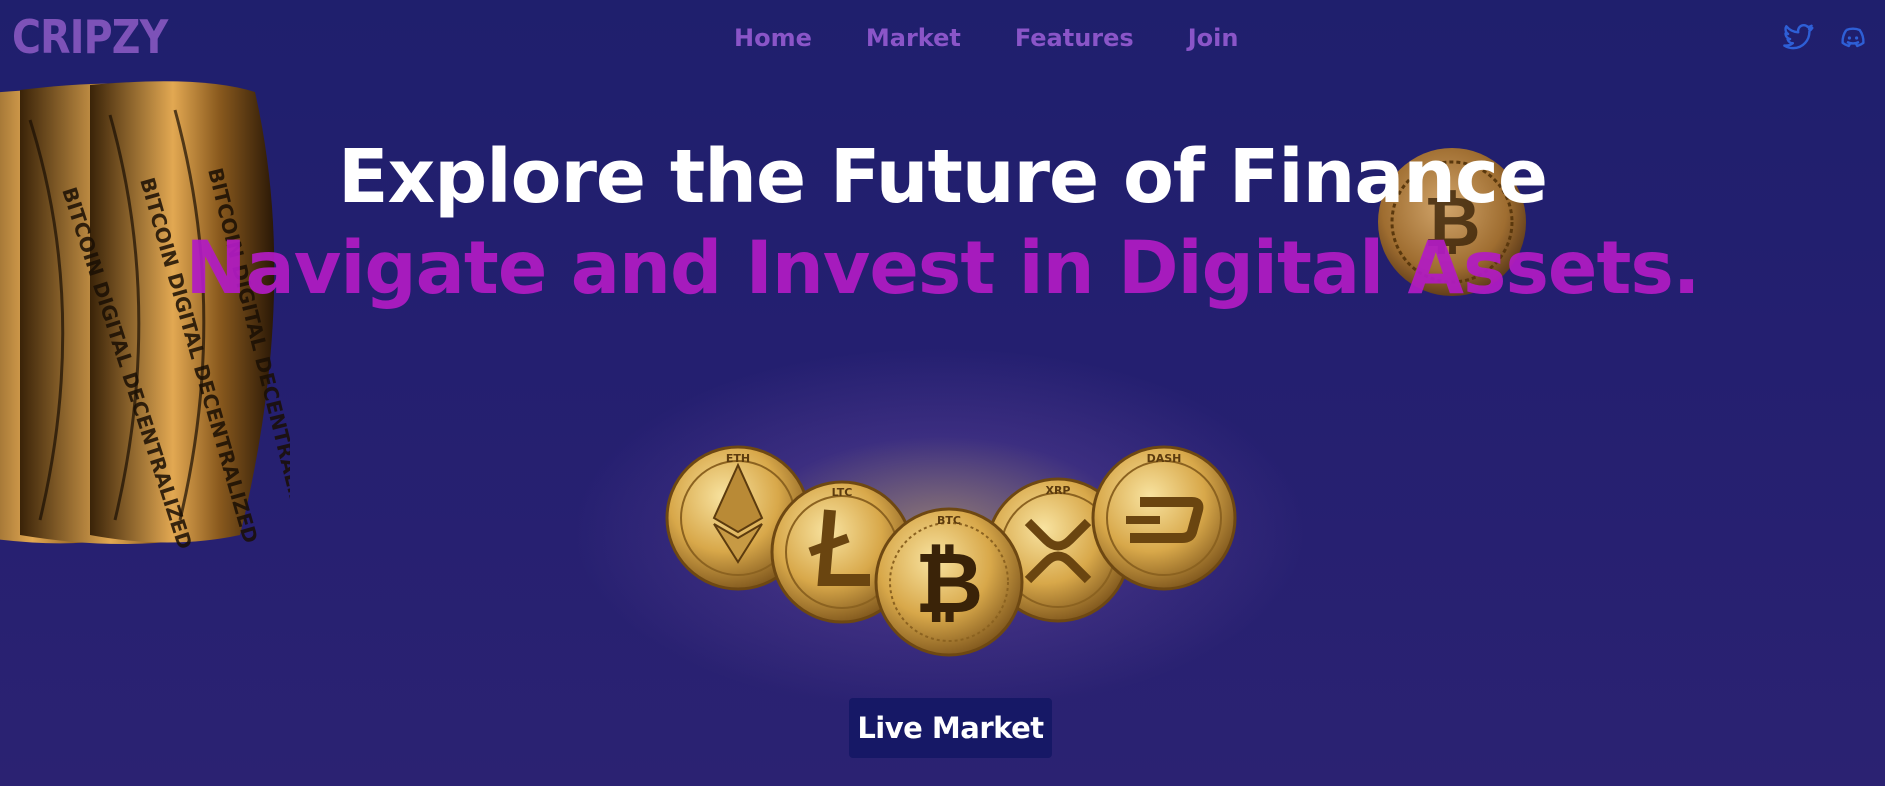  I want to click on svg-text: BTC, so click(949, 520).